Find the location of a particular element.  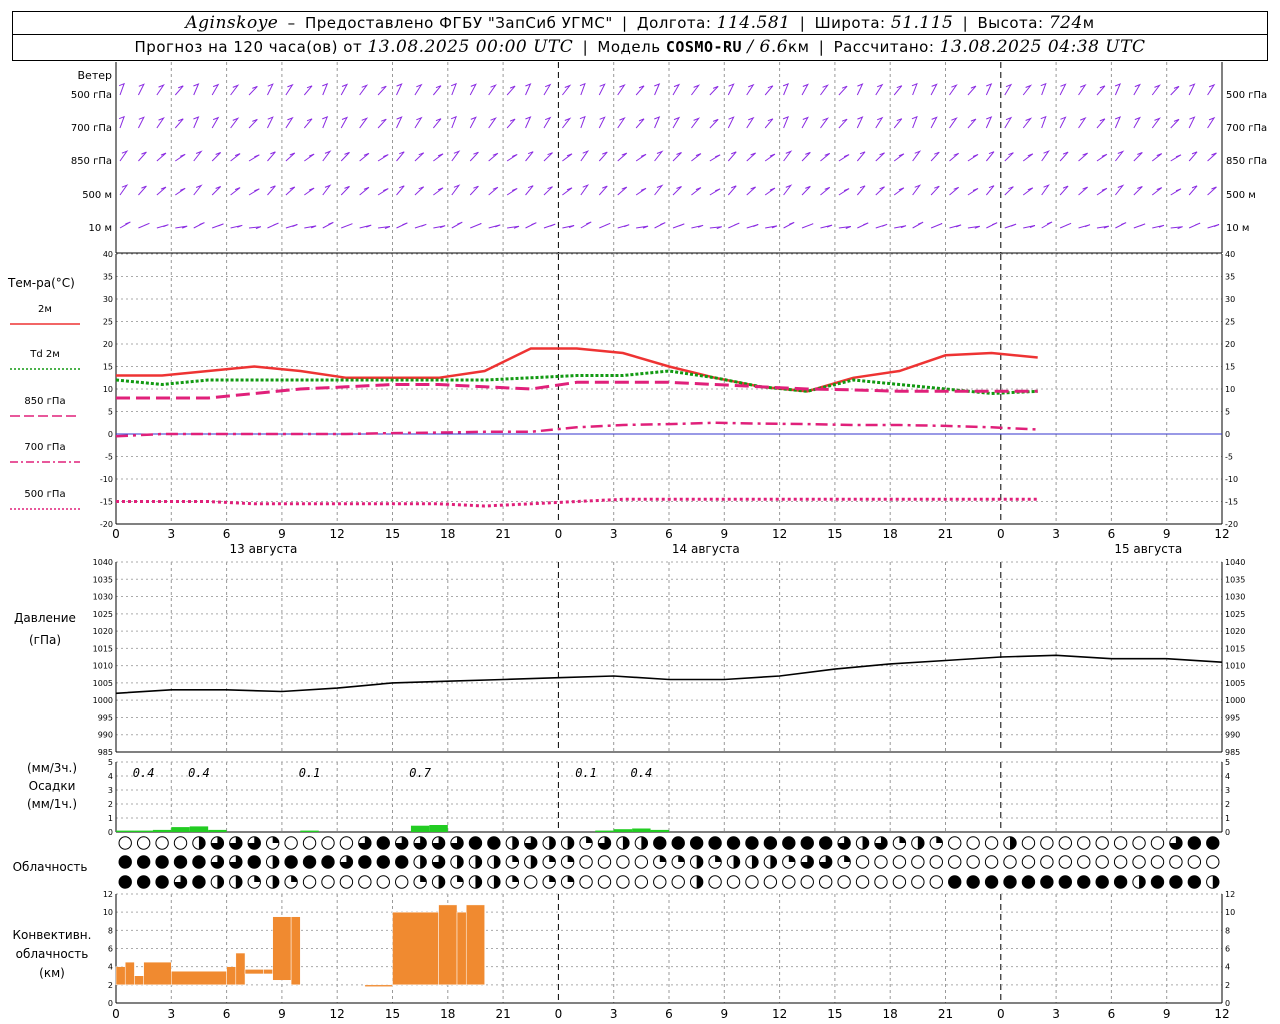

y-tick-label-right: 1010 is located at coordinates (1235, 666).